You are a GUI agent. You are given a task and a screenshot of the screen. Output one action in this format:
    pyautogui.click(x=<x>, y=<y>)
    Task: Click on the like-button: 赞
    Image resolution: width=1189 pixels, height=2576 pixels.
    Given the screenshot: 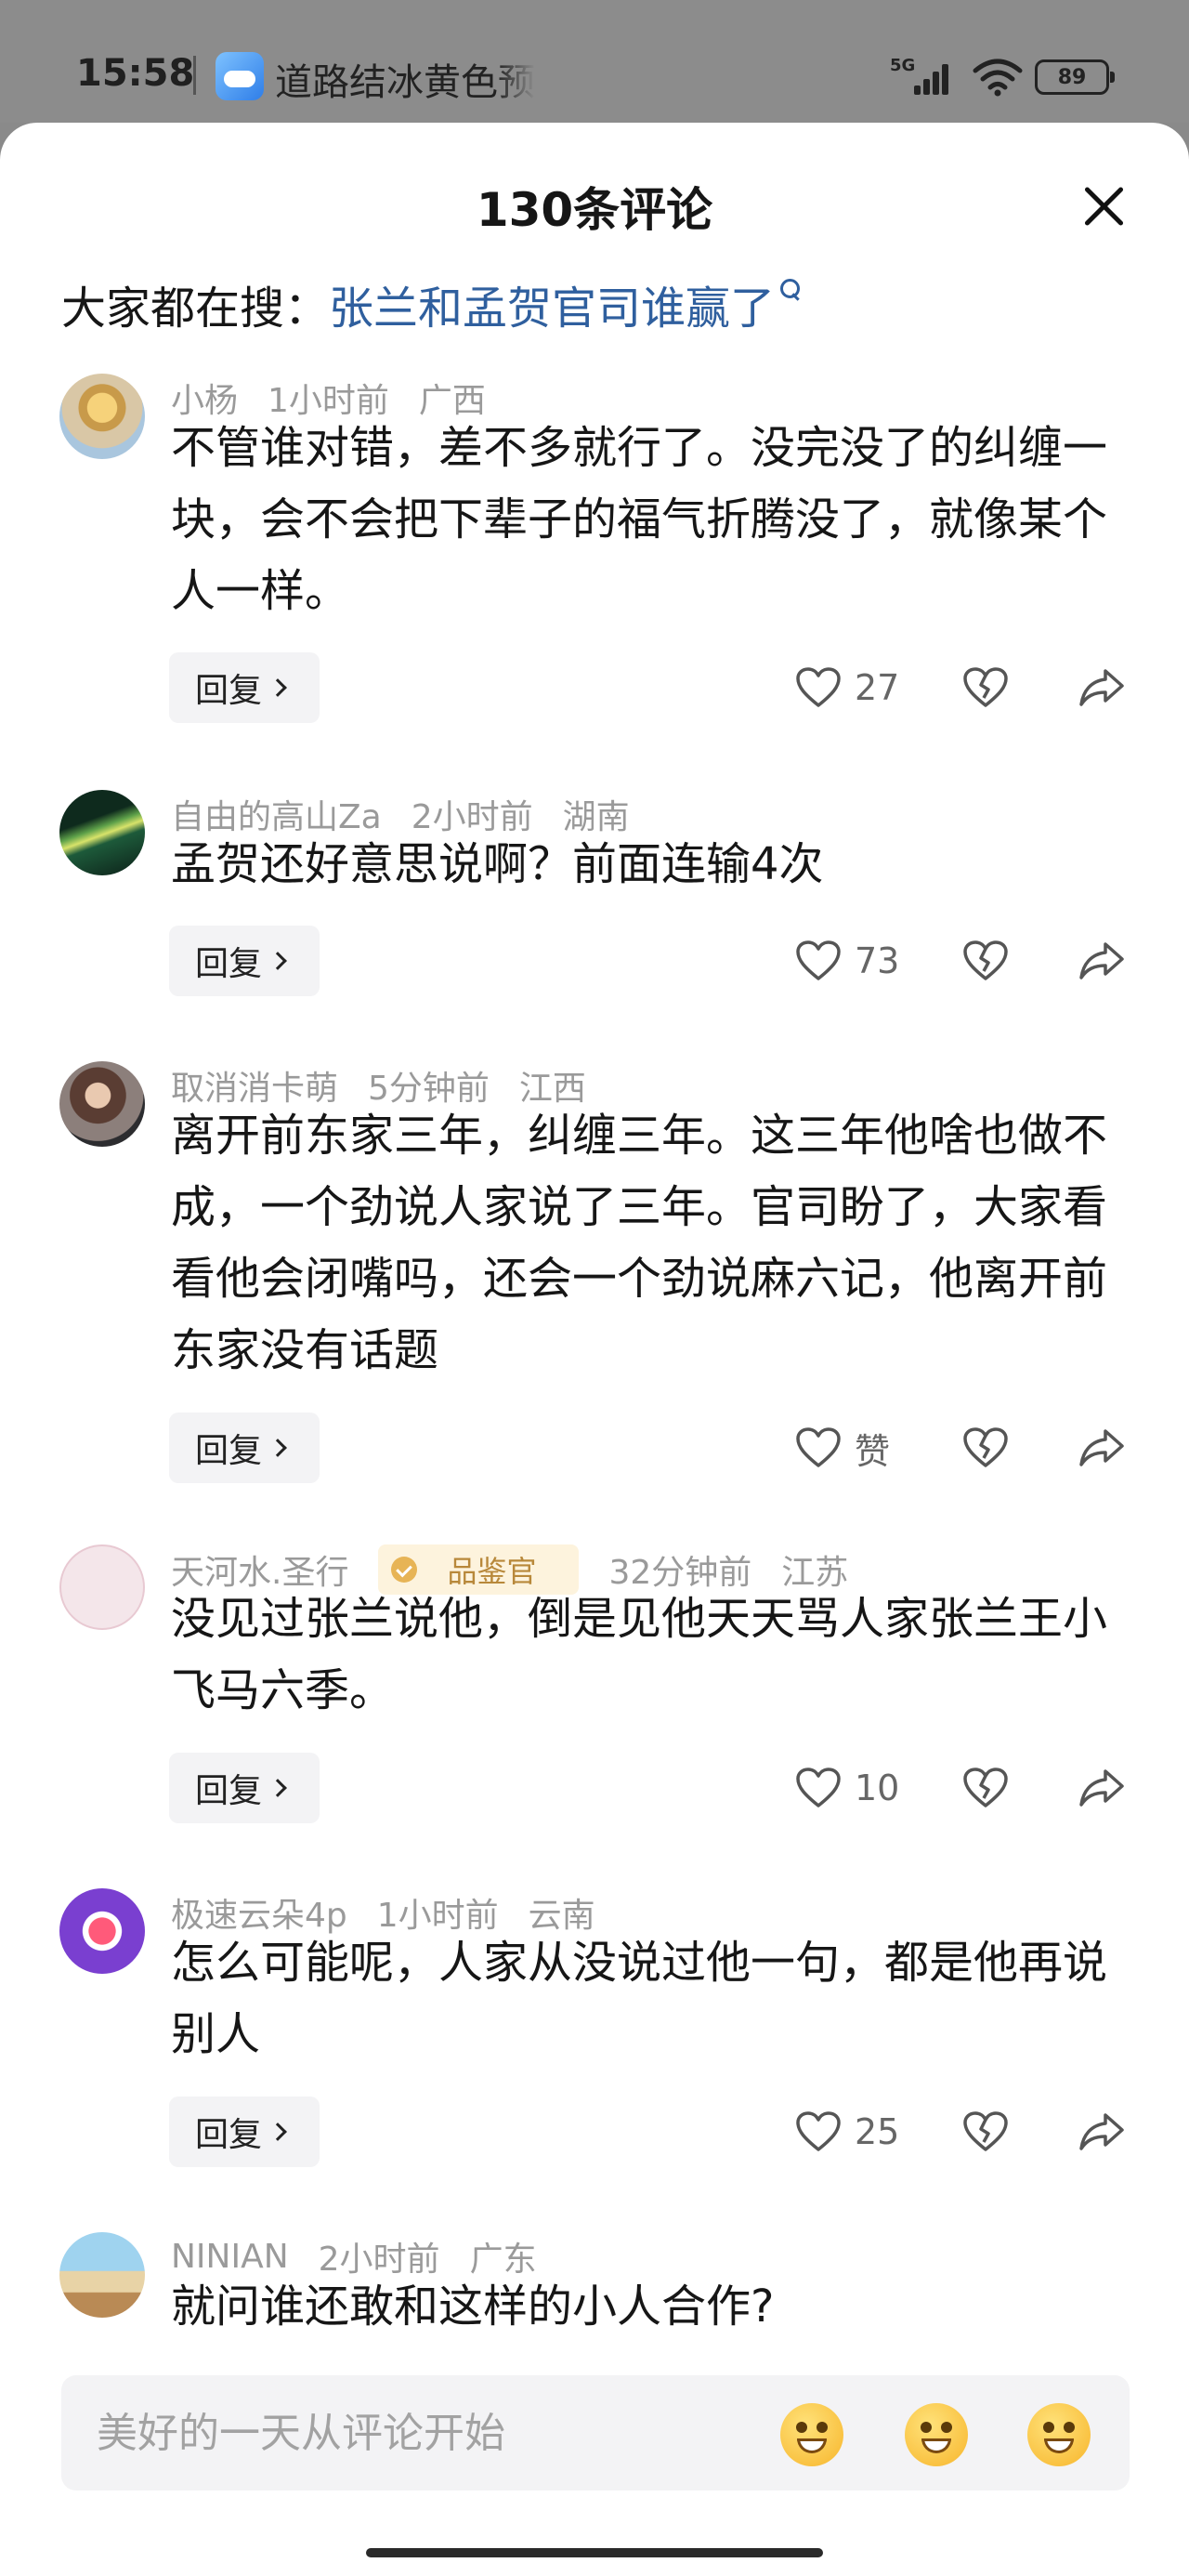 What is the action you would take?
    pyautogui.click(x=843, y=1448)
    